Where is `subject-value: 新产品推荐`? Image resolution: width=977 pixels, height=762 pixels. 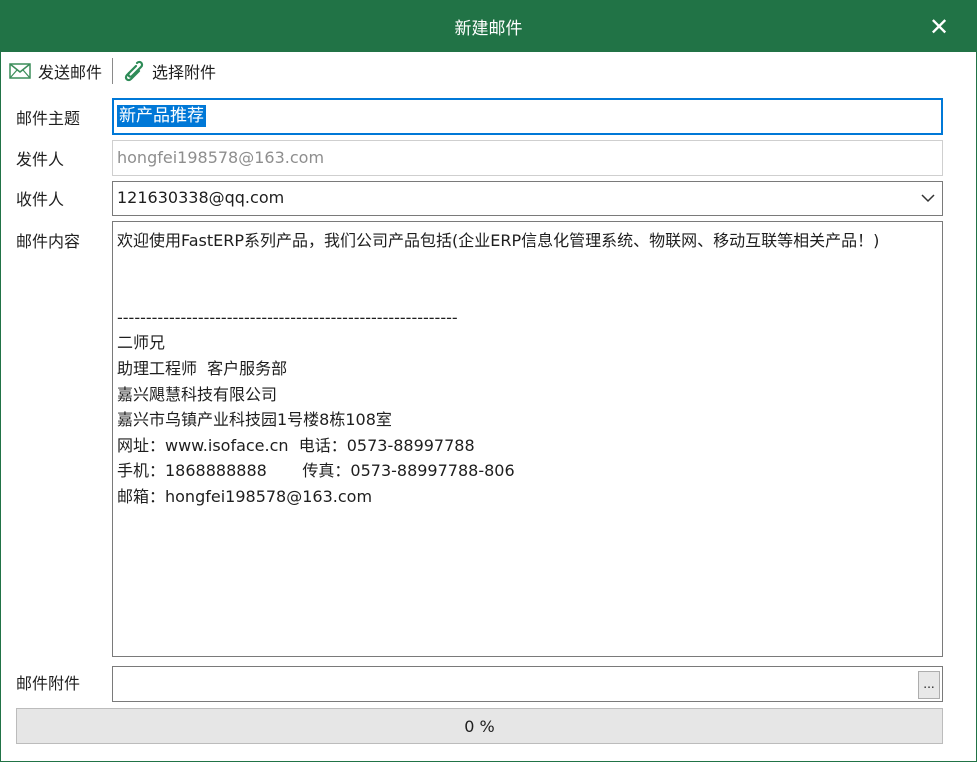 subject-value: 新产品推荐 is located at coordinates (161, 116).